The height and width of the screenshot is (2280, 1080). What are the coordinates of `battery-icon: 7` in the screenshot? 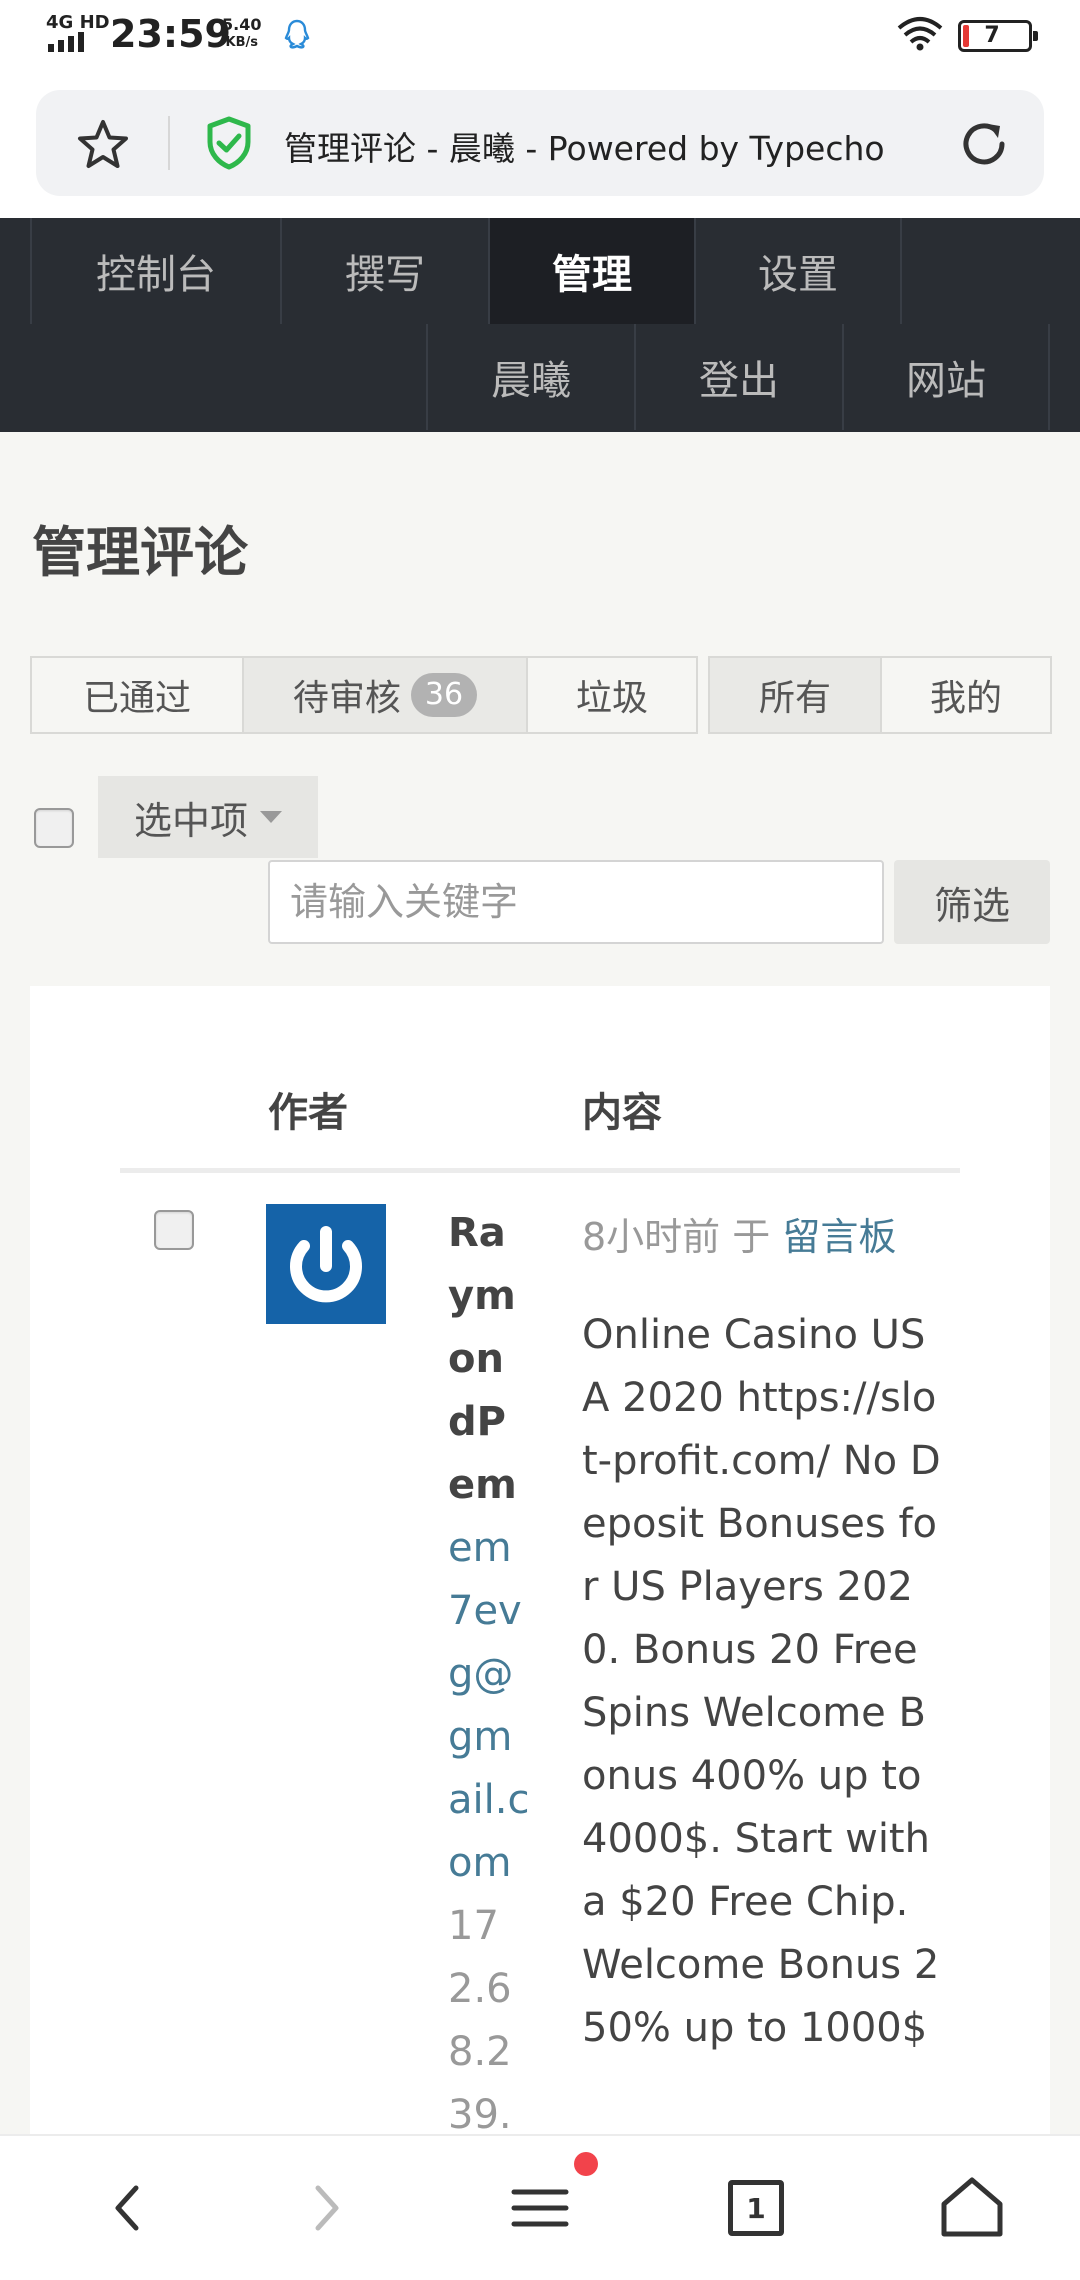 It's located at (998, 36).